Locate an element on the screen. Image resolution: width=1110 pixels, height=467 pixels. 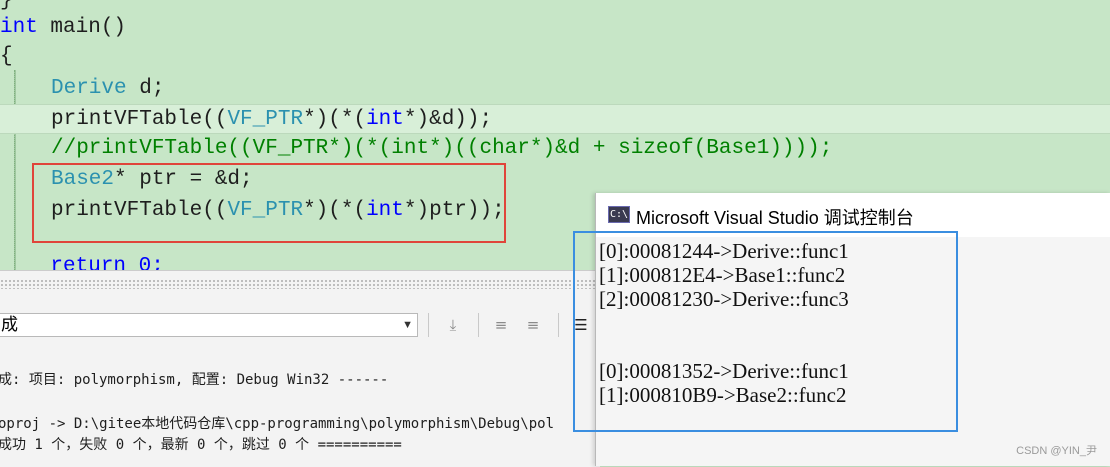
console-app-icon: C:\ is located at coordinates (619, 214).